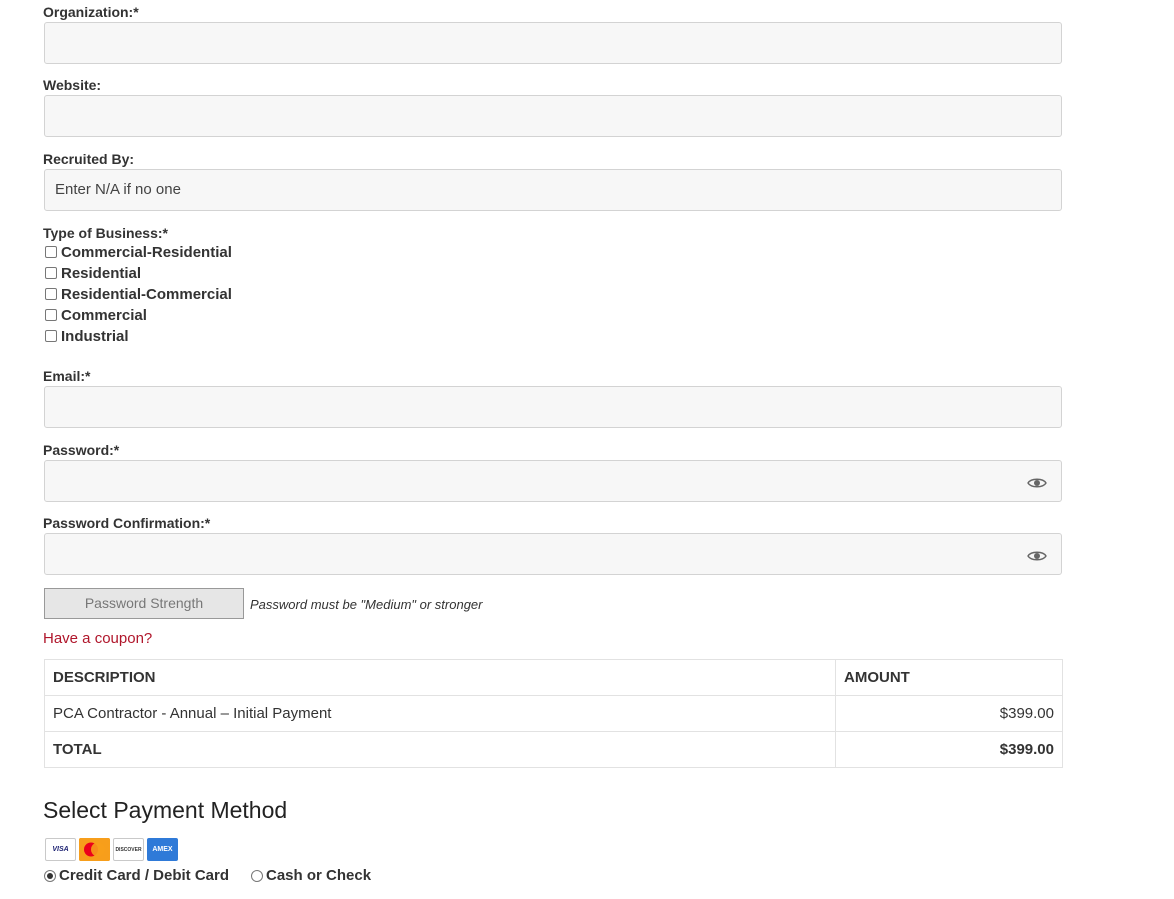 The height and width of the screenshot is (899, 1174). I want to click on email-label: Email:*, so click(67, 376).